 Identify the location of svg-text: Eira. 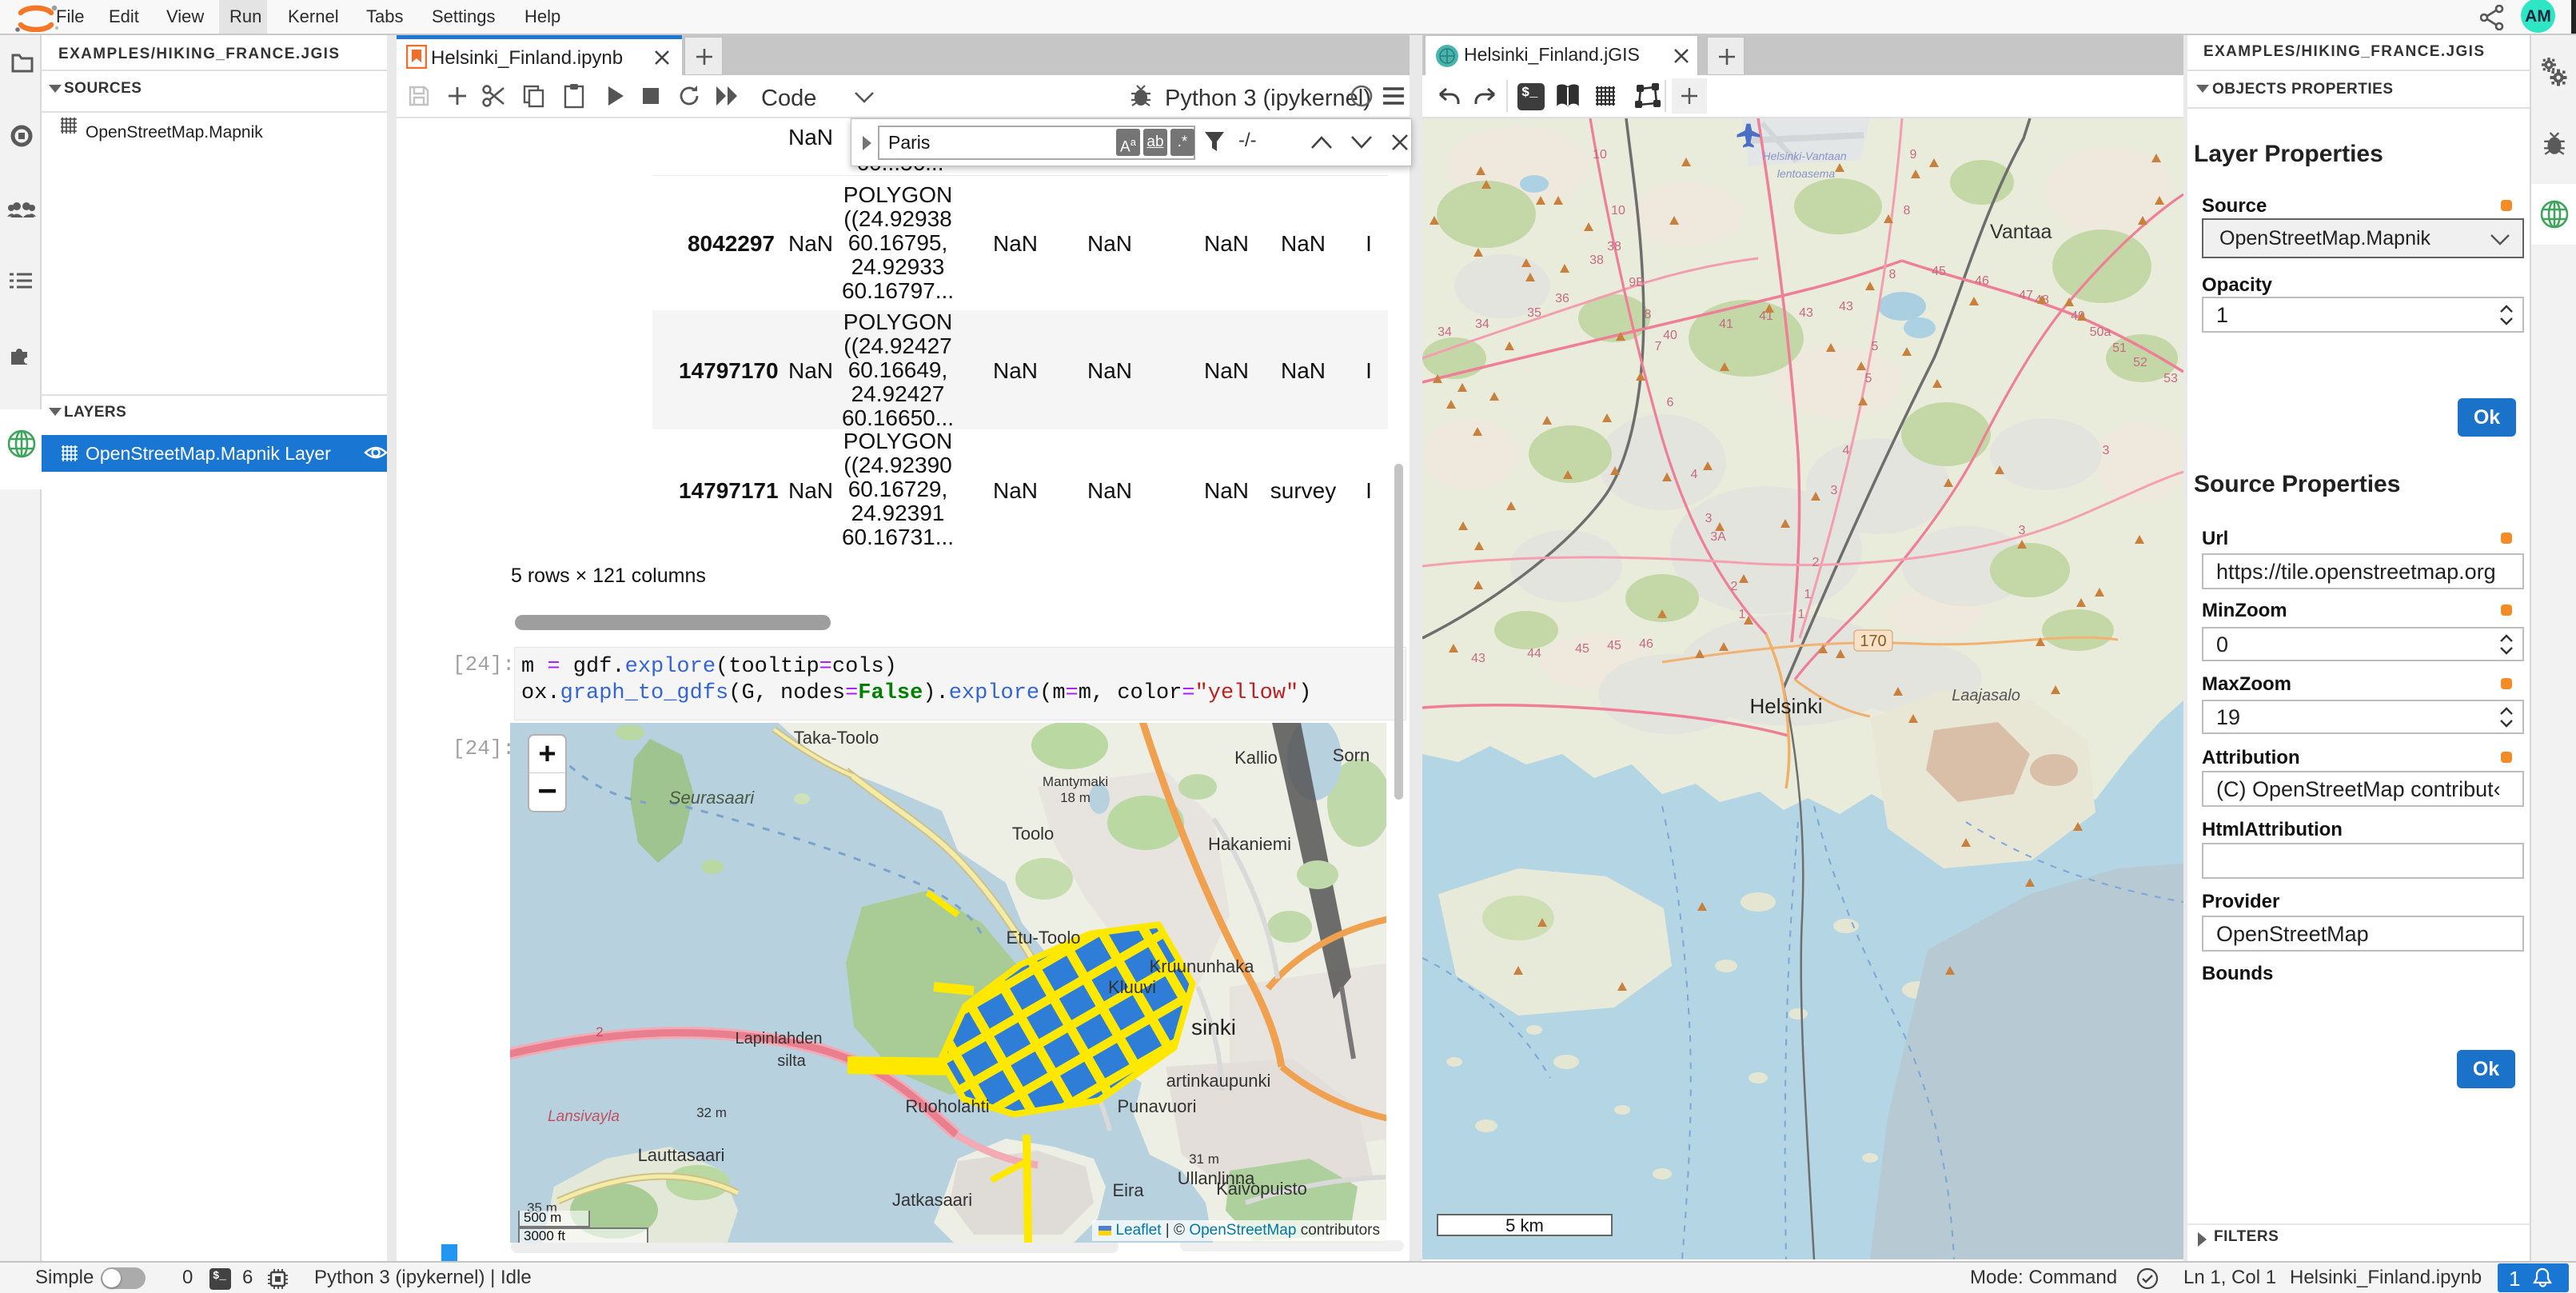
(1128, 1190).